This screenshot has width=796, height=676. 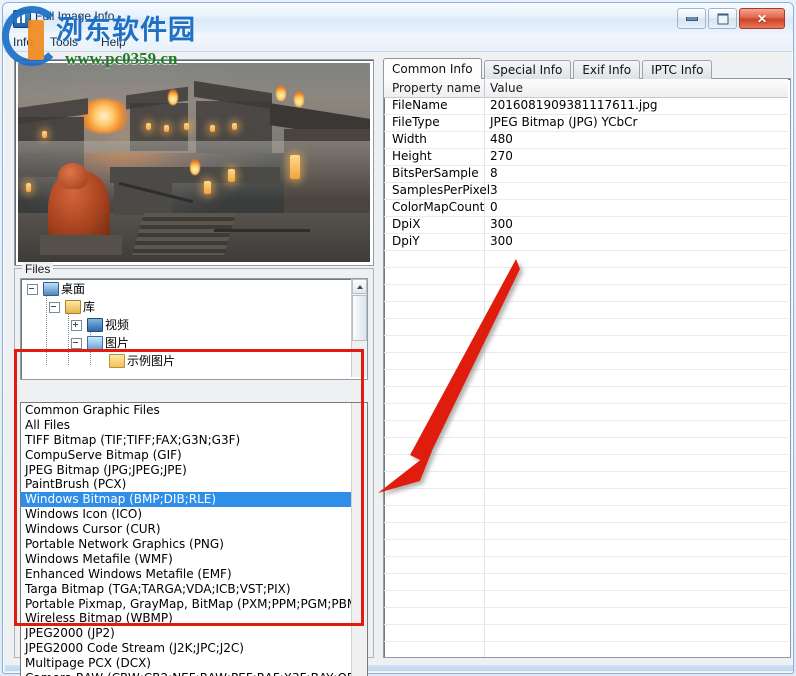 What do you see at coordinates (406, 224) in the screenshot?
I see `property-name-cell: DpiX` at bounding box center [406, 224].